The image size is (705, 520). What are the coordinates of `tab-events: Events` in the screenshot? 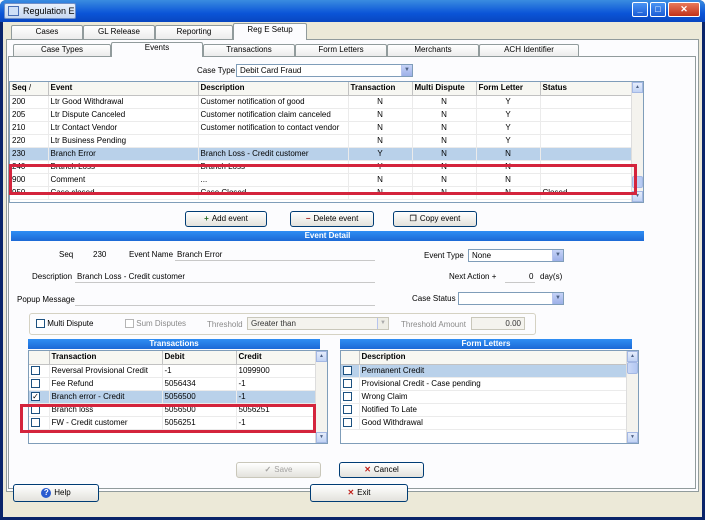 It's located at (157, 49).